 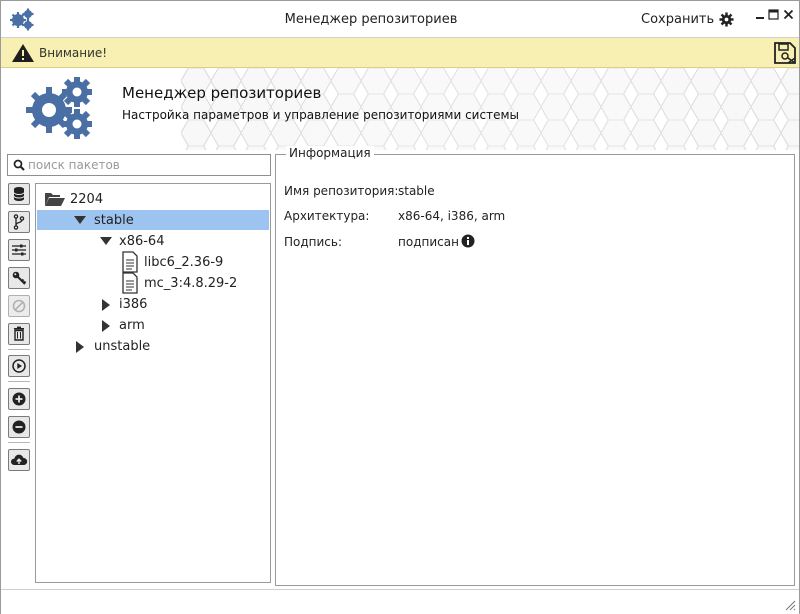 What do you see at coordinates (790, 605) in the screenshot?
I see `resize-grip-icon` at bounding box center [790, 605].